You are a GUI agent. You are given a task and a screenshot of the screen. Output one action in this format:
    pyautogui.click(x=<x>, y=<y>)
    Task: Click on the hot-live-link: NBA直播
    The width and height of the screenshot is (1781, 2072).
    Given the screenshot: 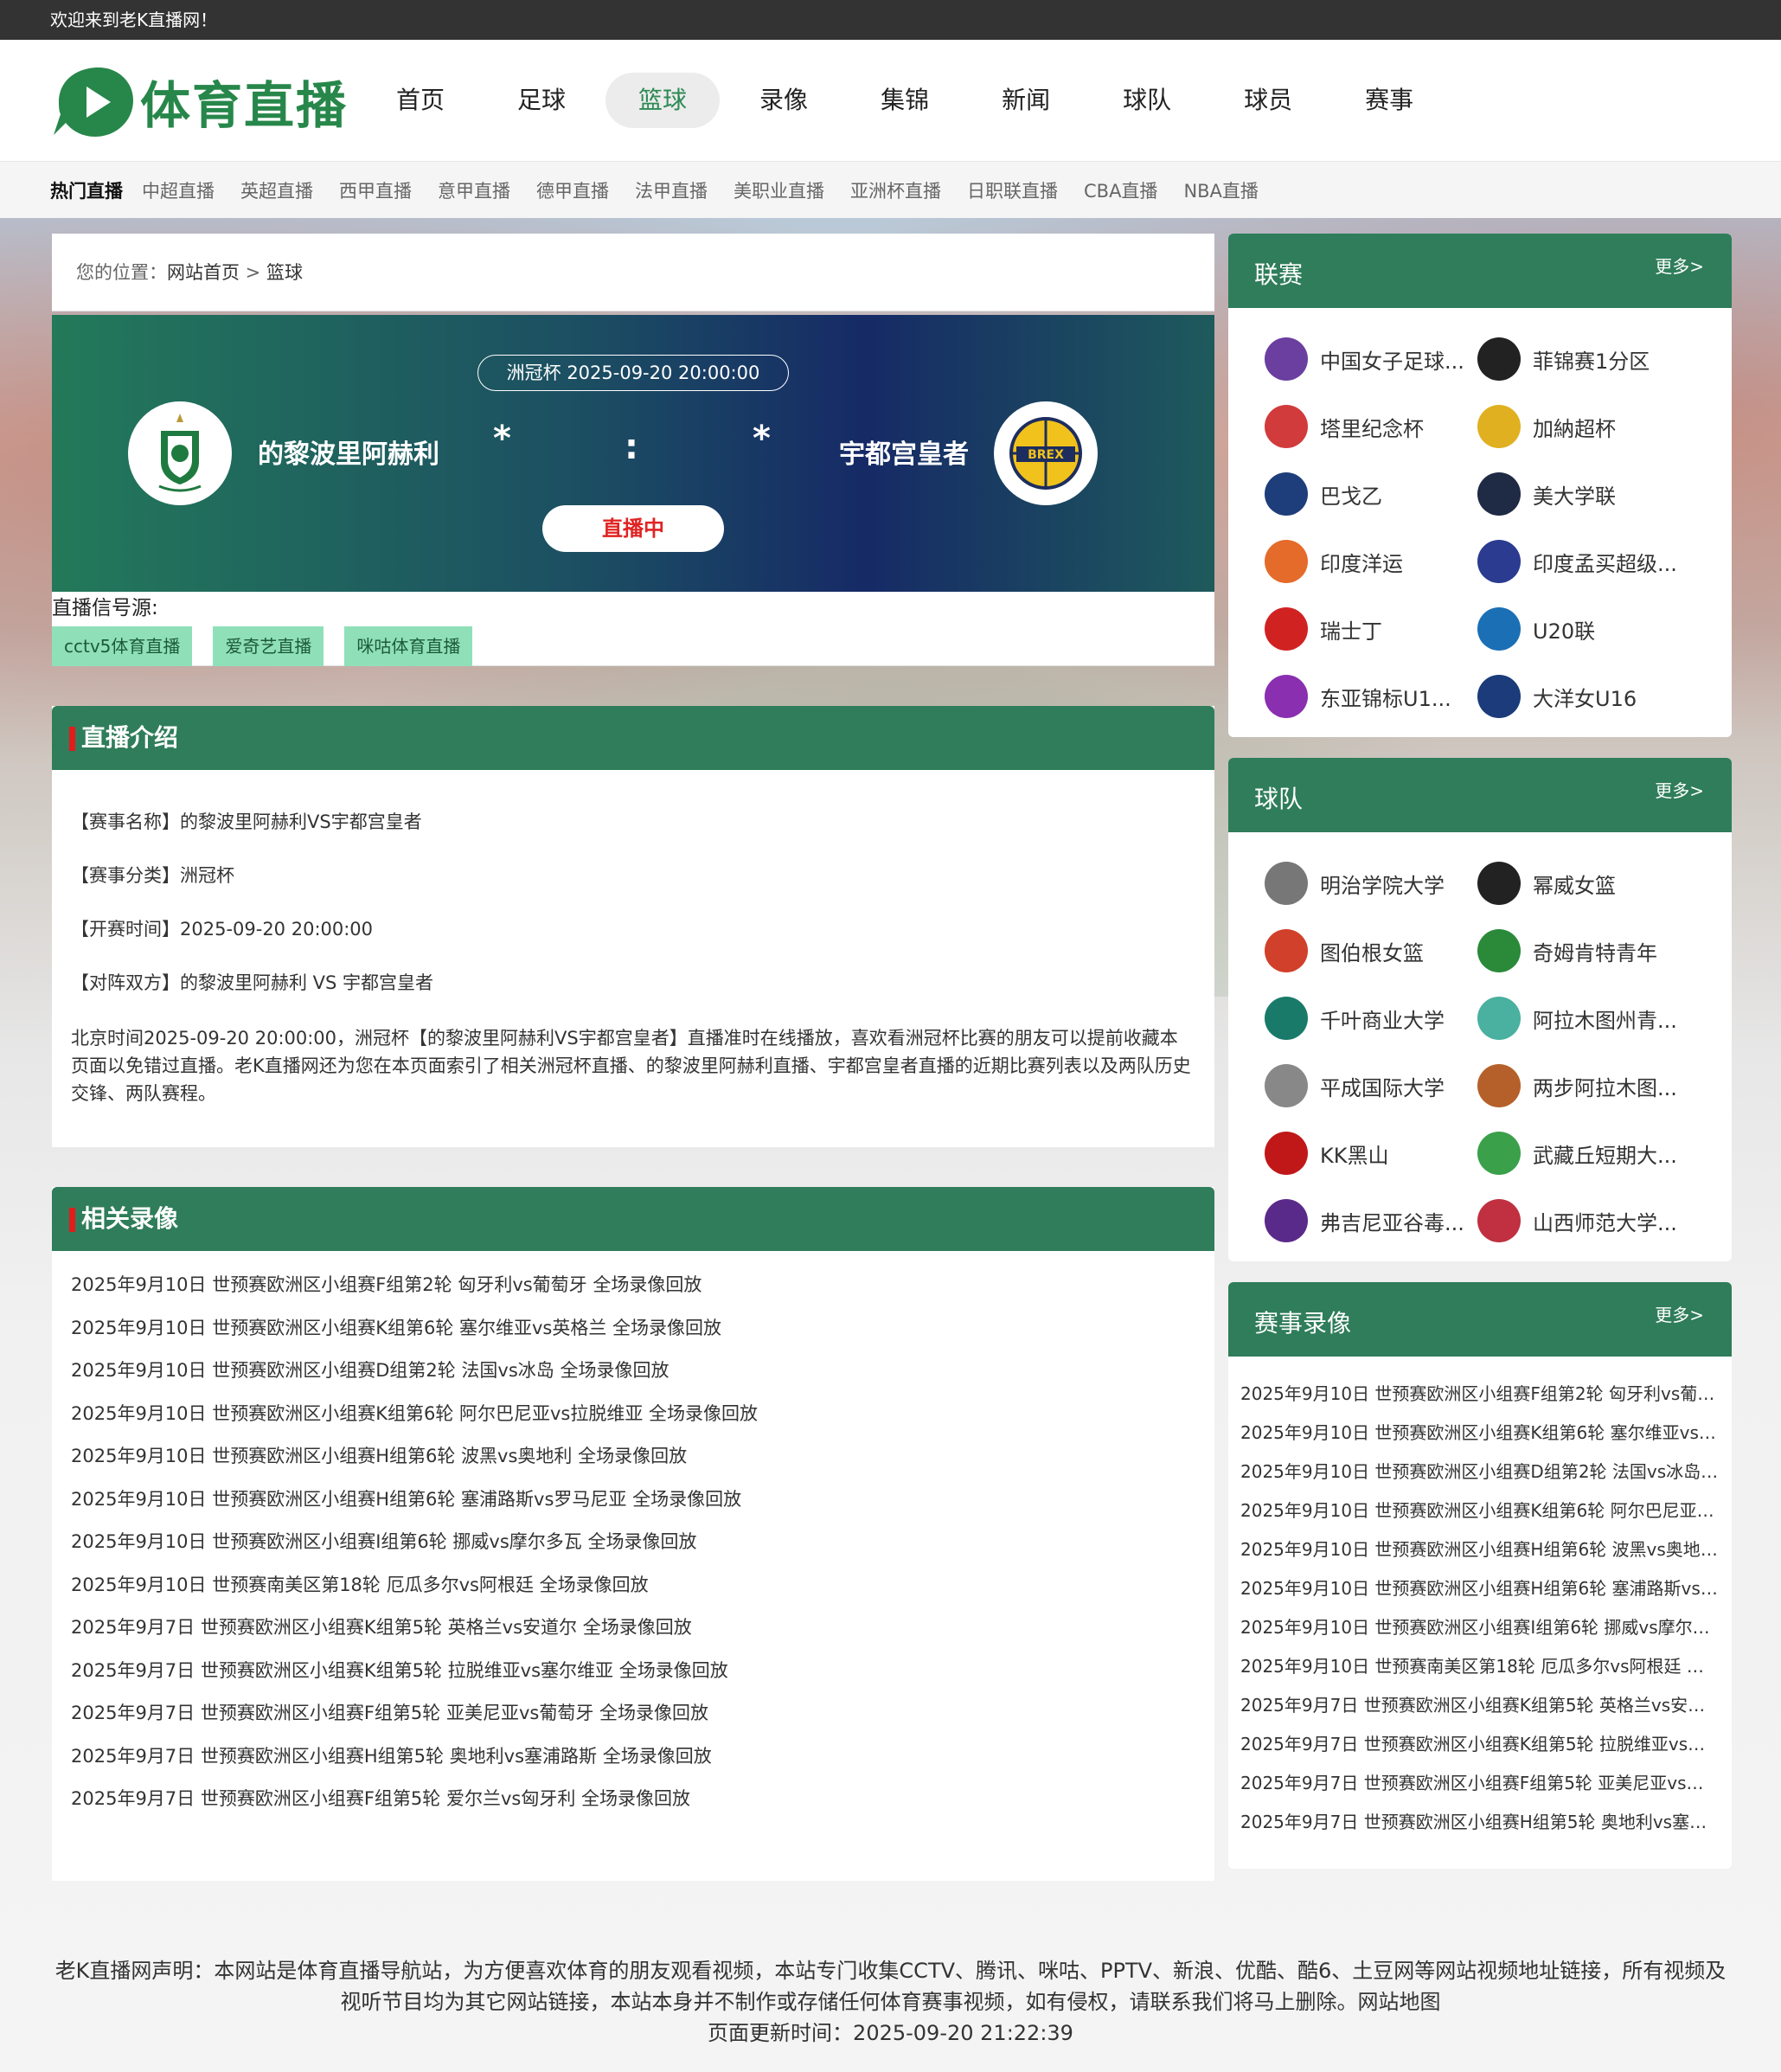 What is the action you would take?
    pyautogui.click(x=1220, y=190)
    